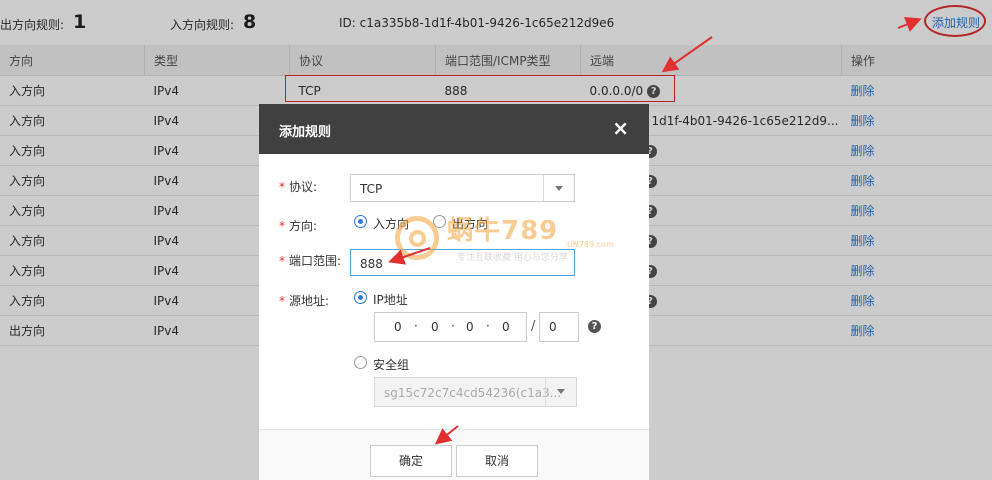  I want to click on arrow-to-confirm-button, so click(446, 435).